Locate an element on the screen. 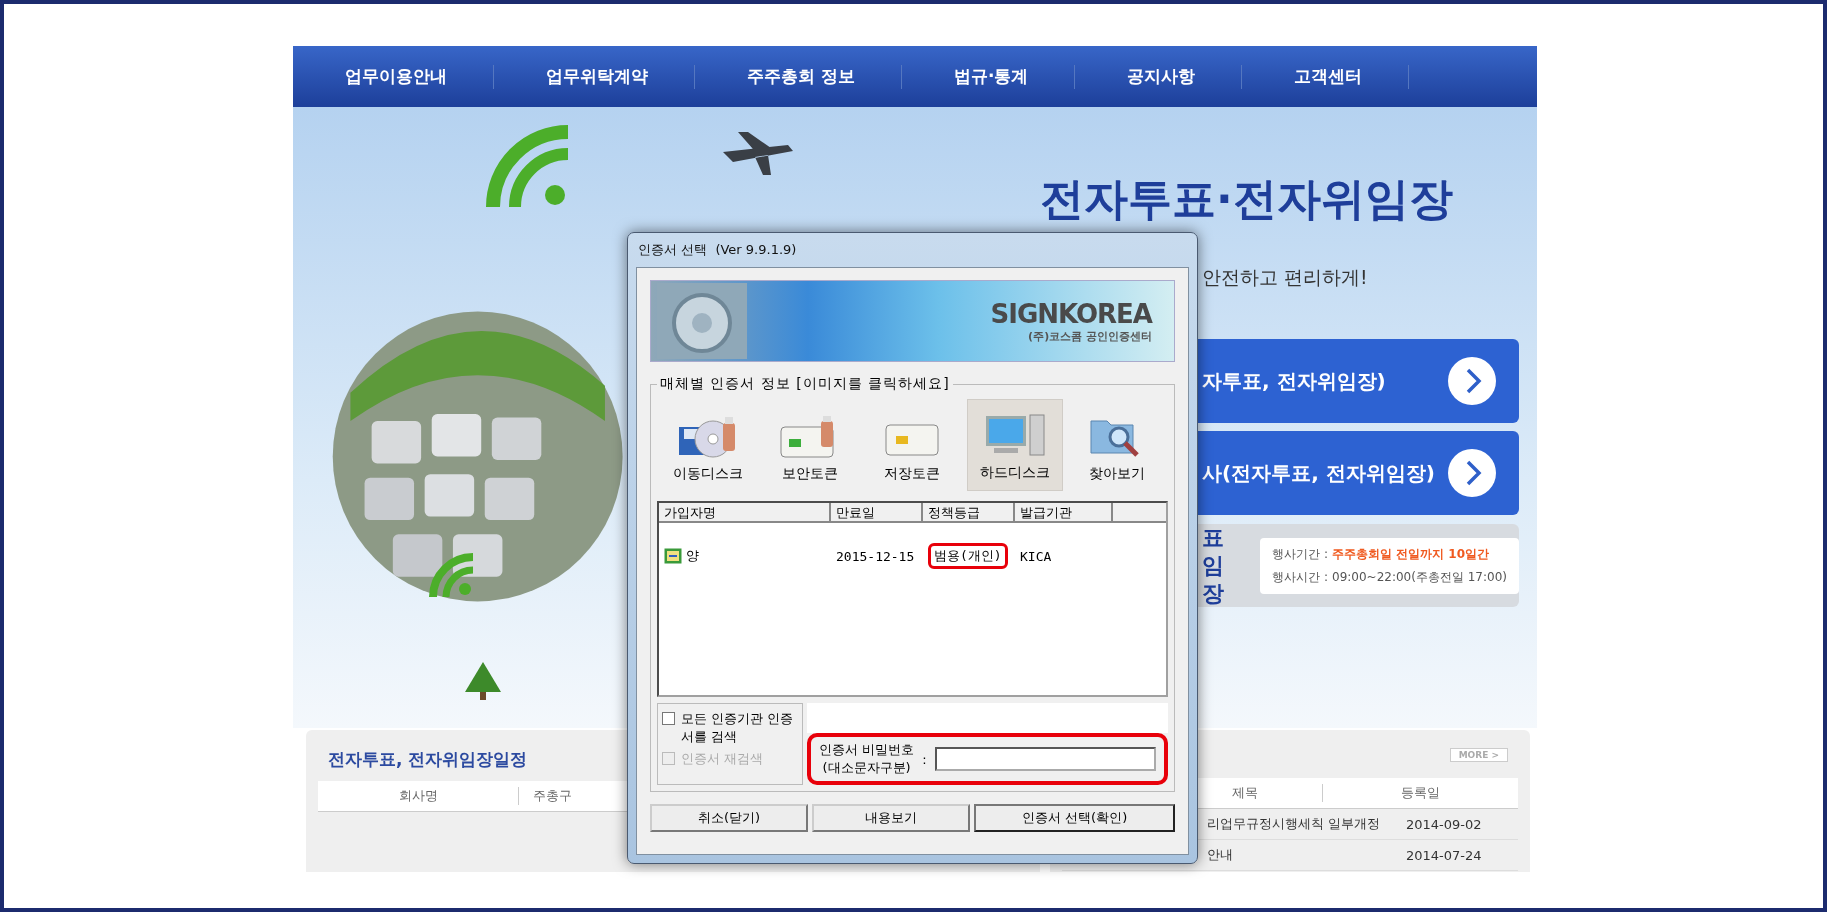 The width and height of the screenshot is (1827, 912). group-label: 매체별 인증서 정보 [이미지를 클릭하세요] is located at coordinates (805, 384).